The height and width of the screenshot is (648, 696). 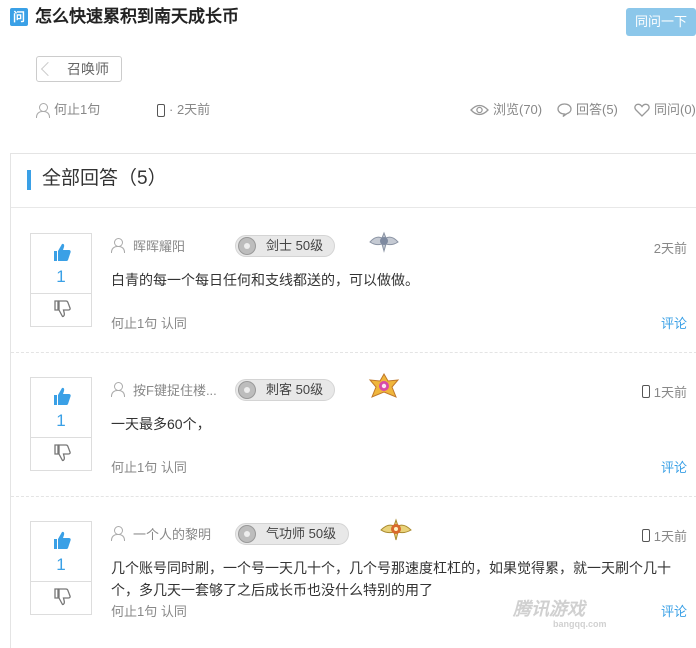 What do you see at coordinates (159, 246) in the screenshot?
I see `answer-author-name: 晖晖耀阳` at bounding box center [159, 246].